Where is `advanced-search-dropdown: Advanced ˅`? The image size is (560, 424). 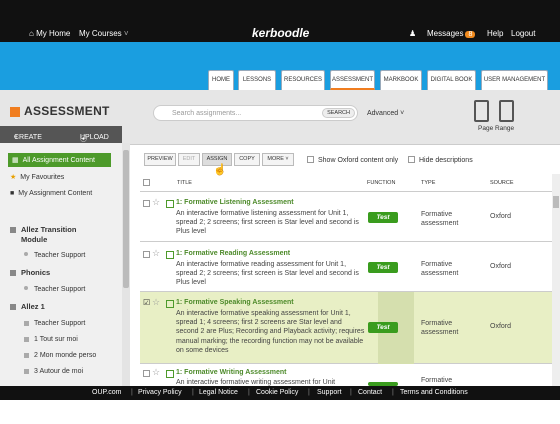 advanced-search-dropdown: Advanced ˅ is located at coordinates (385, 113).